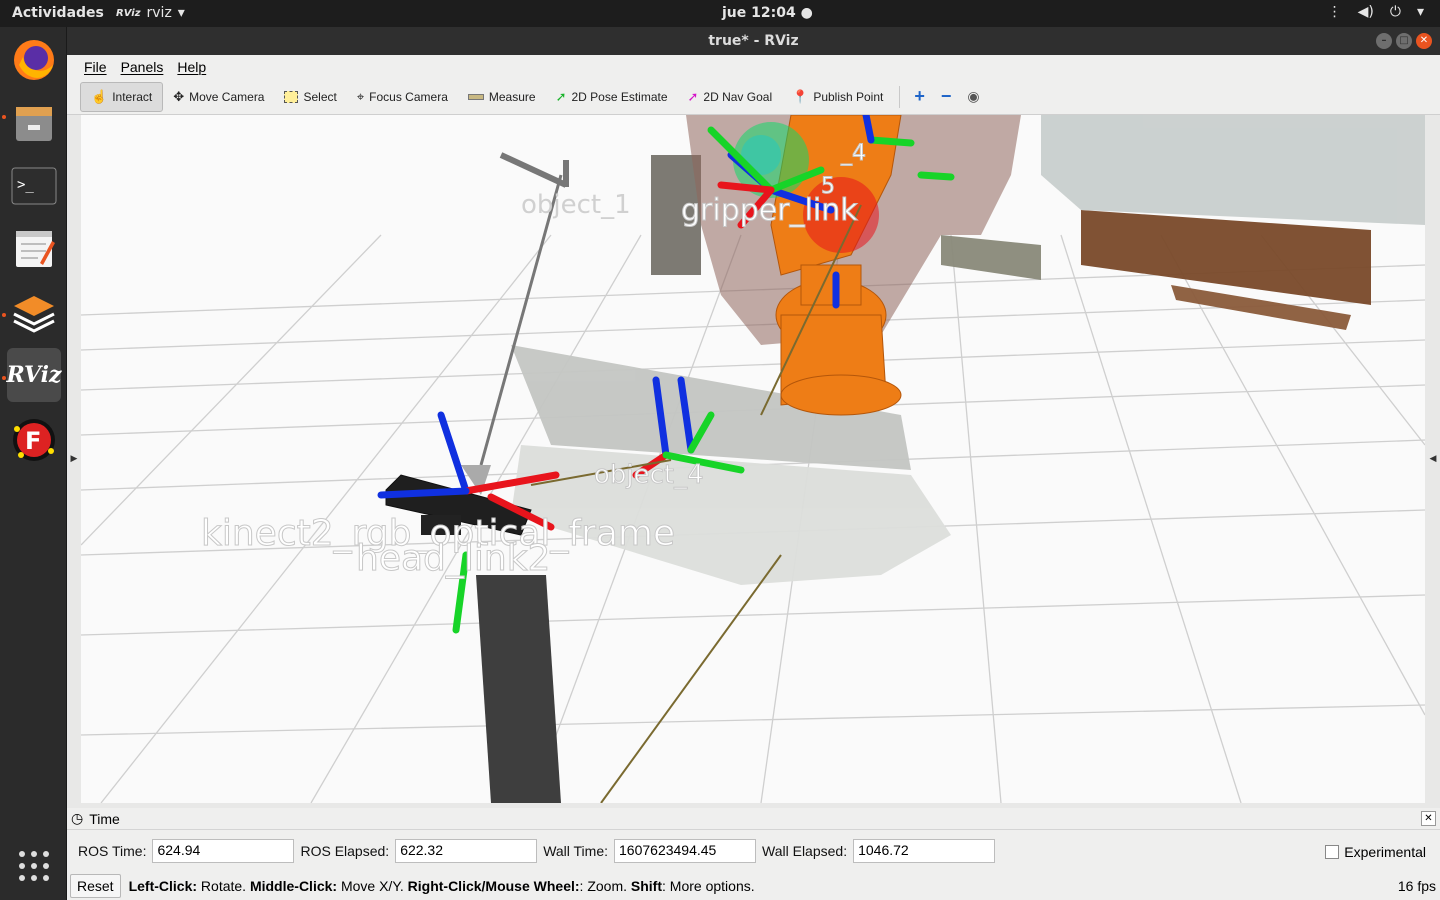 This screenshot has width=1440, height=900. Describe the element at coordinates (34, 866) in the screenshot. I see `show-apps-icon` at that location.